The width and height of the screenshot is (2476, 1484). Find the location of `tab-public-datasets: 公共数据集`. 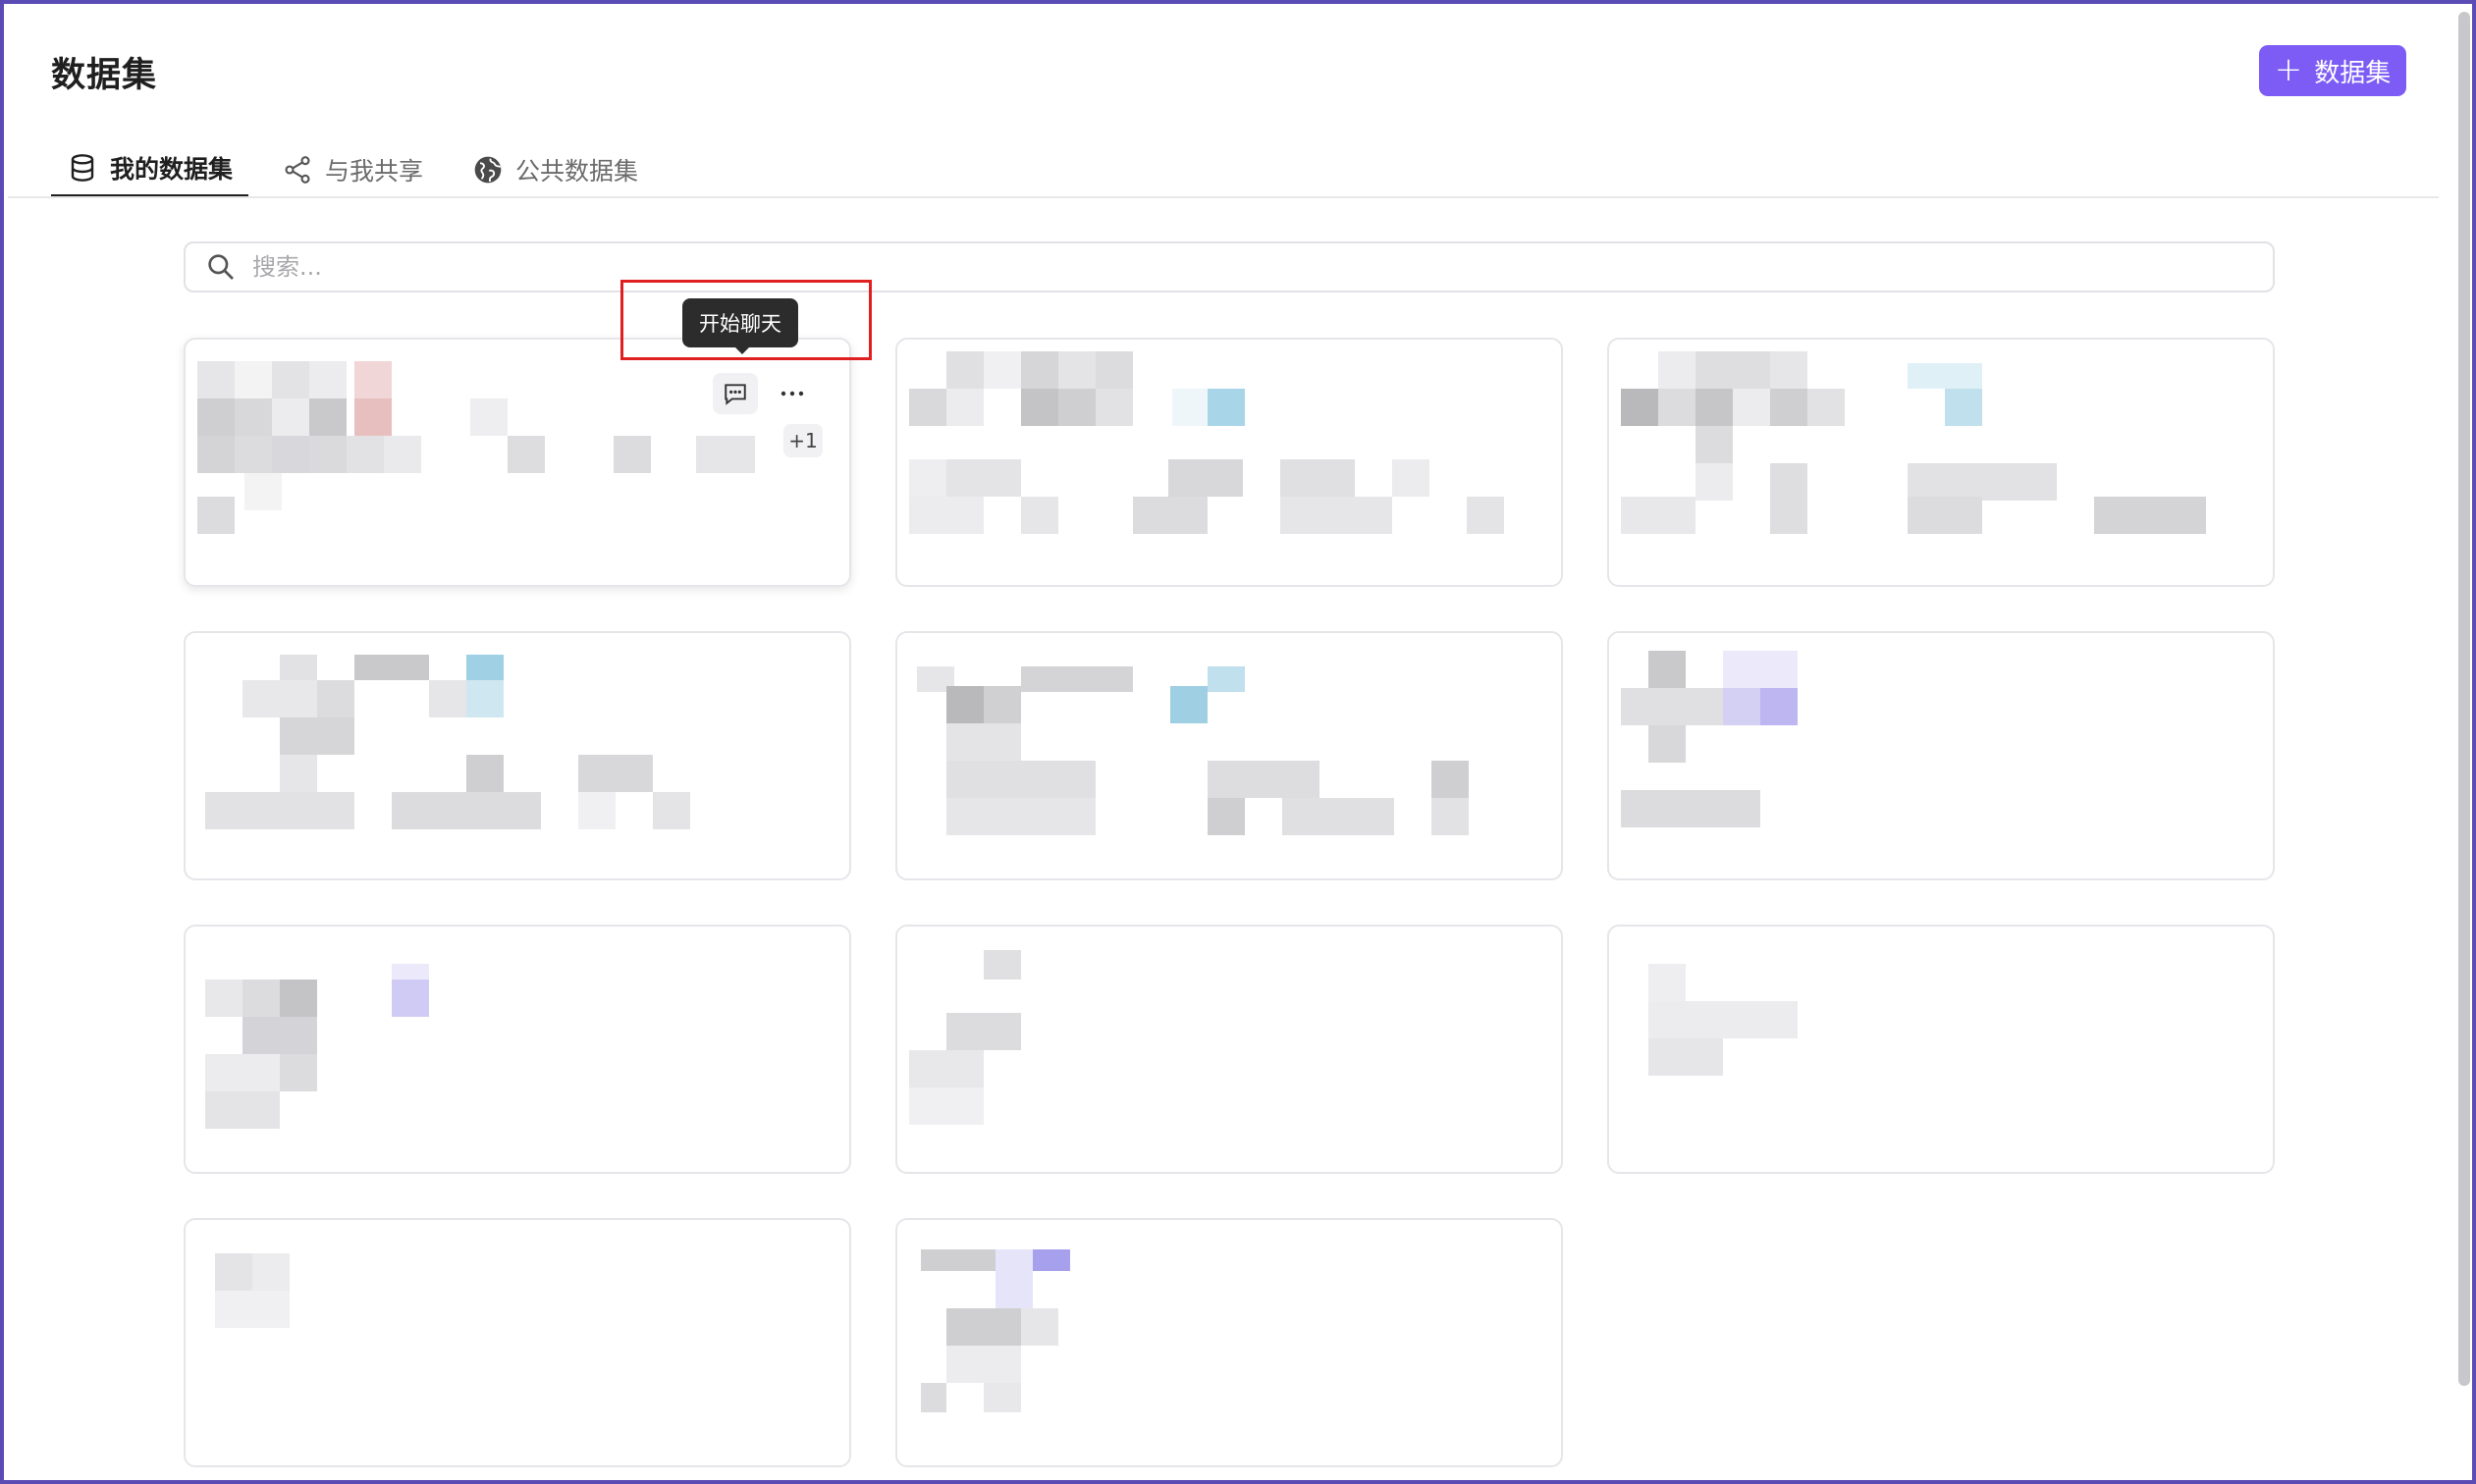

tab-public-datasets: 公共数据集 is located at coordinates (556, 170).